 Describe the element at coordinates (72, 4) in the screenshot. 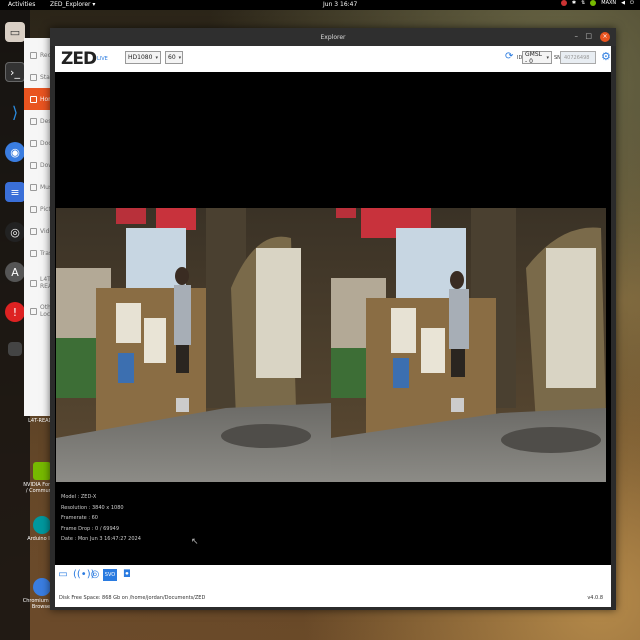

I see `app-menu: ZED_Explorer ▾` at that location.